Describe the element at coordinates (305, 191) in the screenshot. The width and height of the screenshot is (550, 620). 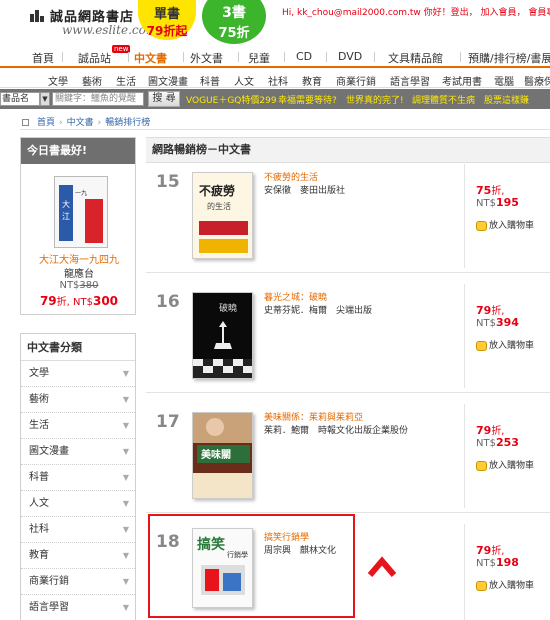
I see `book-meta: 安保徹 麥田出版社` at that location.